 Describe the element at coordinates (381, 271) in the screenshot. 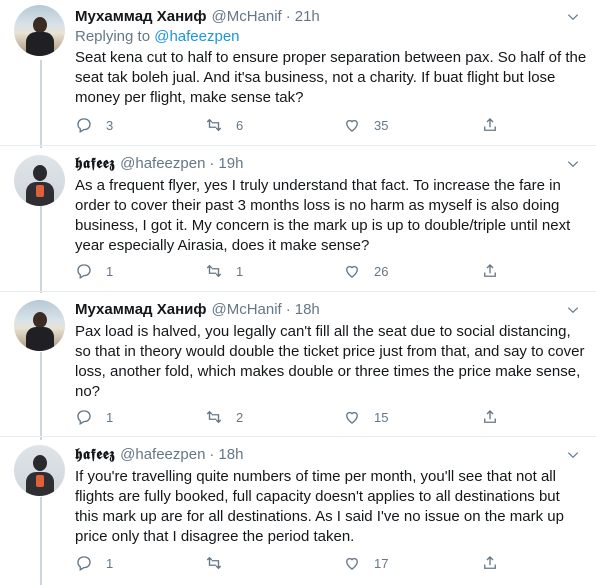

I see `like-count: 26` at that location.